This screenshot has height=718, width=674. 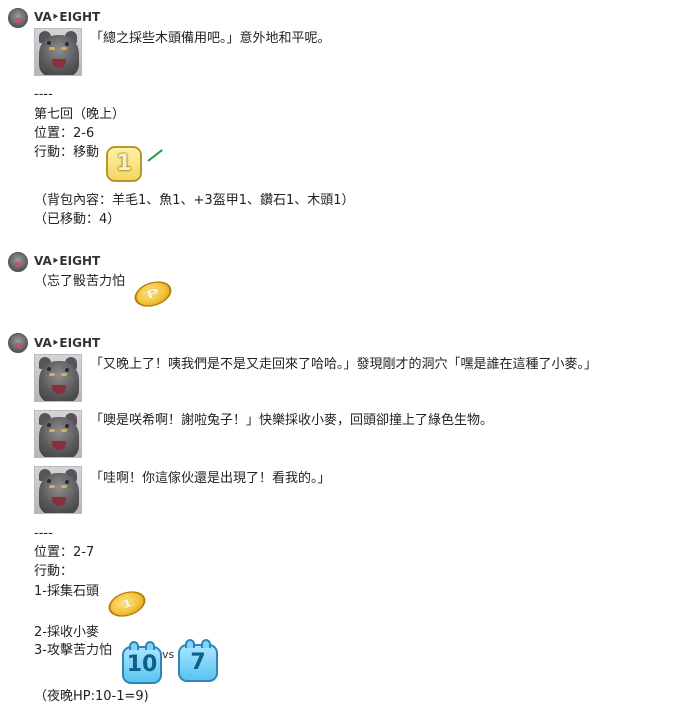 What do you see at coordinates (64, 552) in the screenshot?
I see `position-text: 位置：2-7` at bounding box center [64, 552].